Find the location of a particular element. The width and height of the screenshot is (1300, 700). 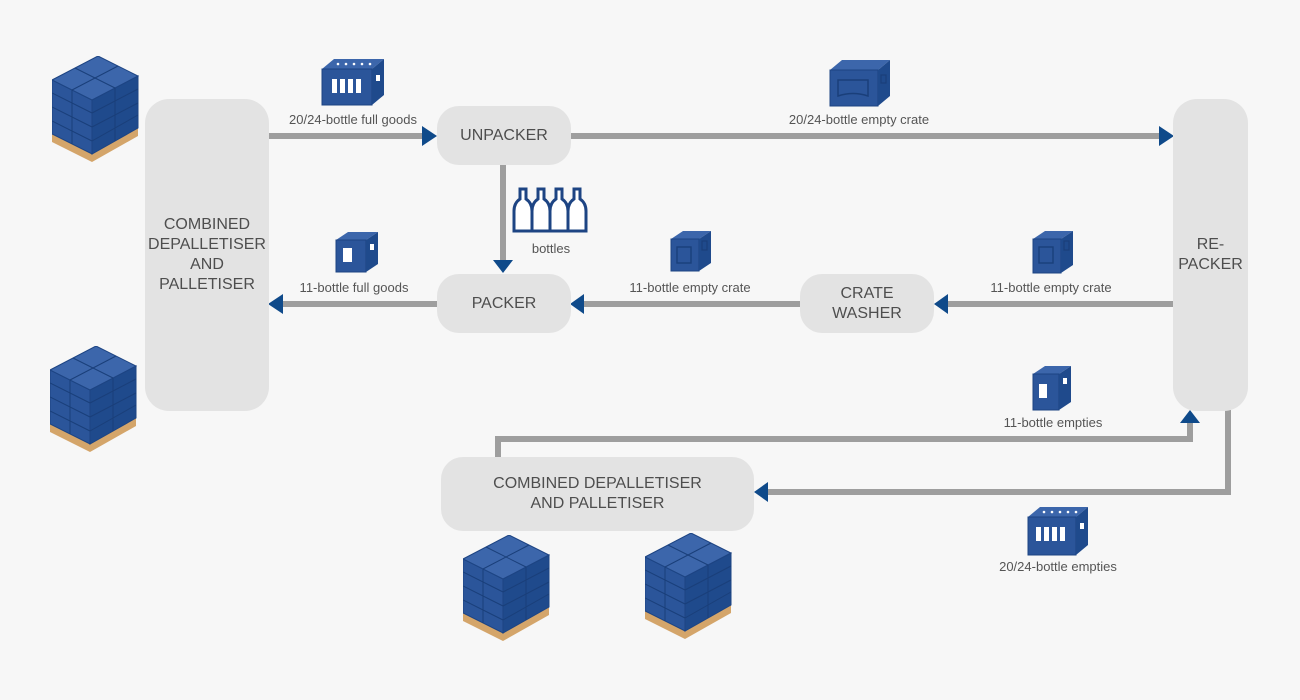

node-unpacker: UNPACKER is located at coordinates (504, 135).